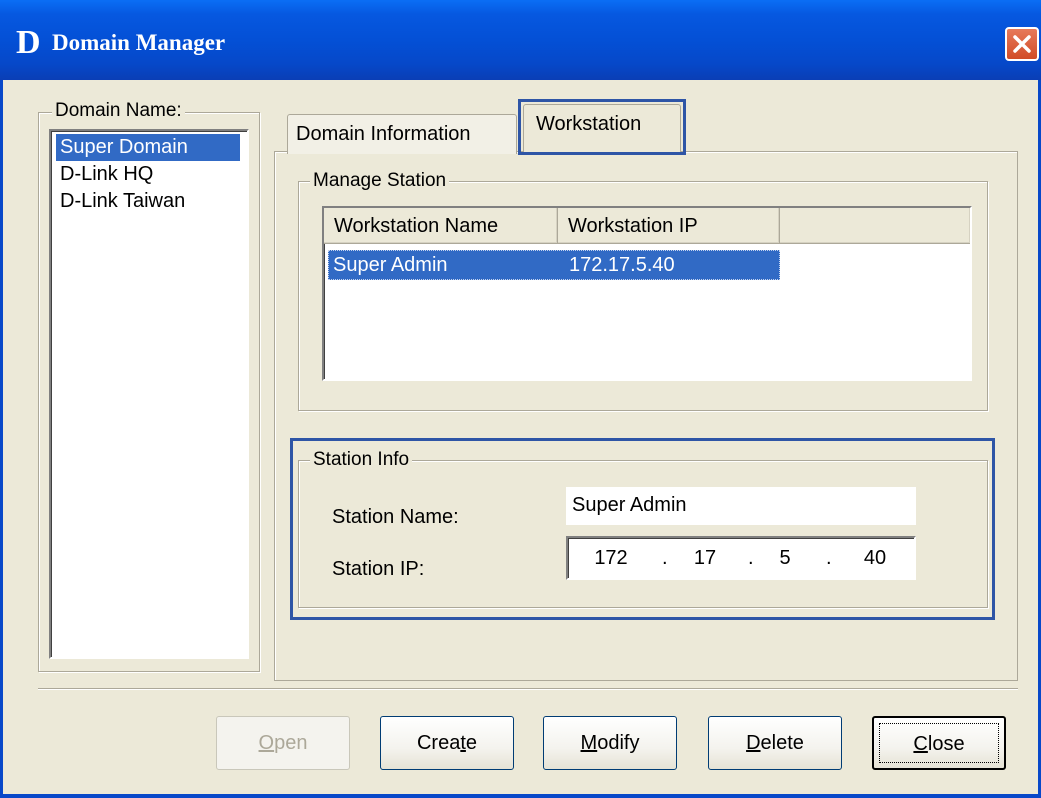  What do you see at coordinates (402, 134) in the screenshot?
I see `tab-domain-information: Domain Information` at bounding box center [402, 134].